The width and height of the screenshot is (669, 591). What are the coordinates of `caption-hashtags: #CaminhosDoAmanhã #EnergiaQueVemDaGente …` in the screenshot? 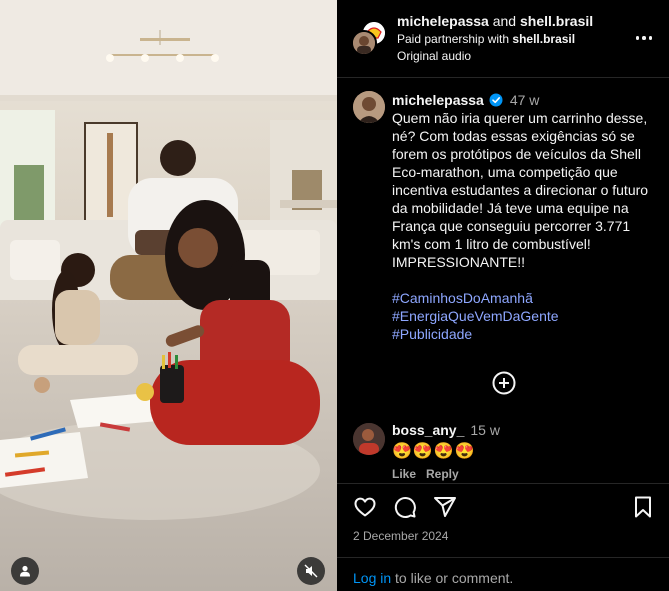 It's located at (526, 316).